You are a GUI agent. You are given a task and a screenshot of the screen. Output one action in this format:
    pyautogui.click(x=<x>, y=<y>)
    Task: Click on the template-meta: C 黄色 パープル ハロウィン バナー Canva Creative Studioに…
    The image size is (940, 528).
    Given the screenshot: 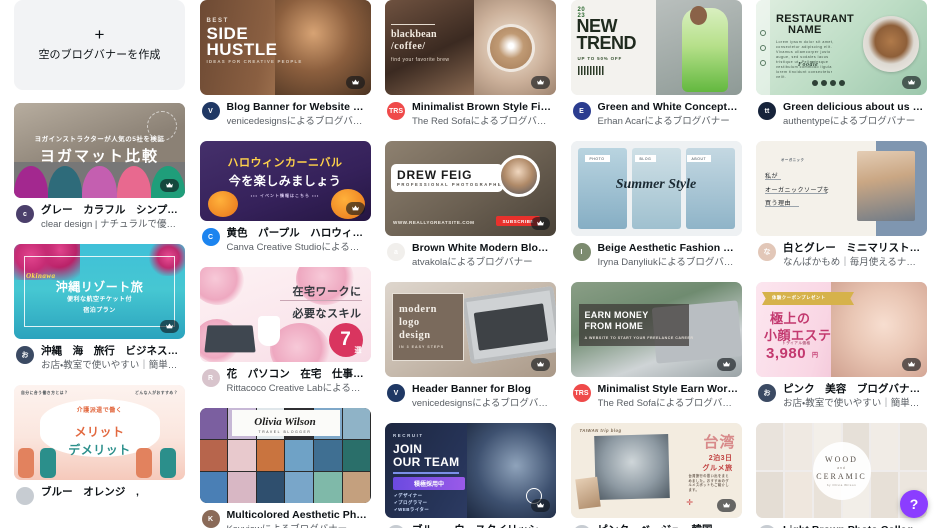 What is the action you would take?
    pyautogui.click(x=285, y=237)
    